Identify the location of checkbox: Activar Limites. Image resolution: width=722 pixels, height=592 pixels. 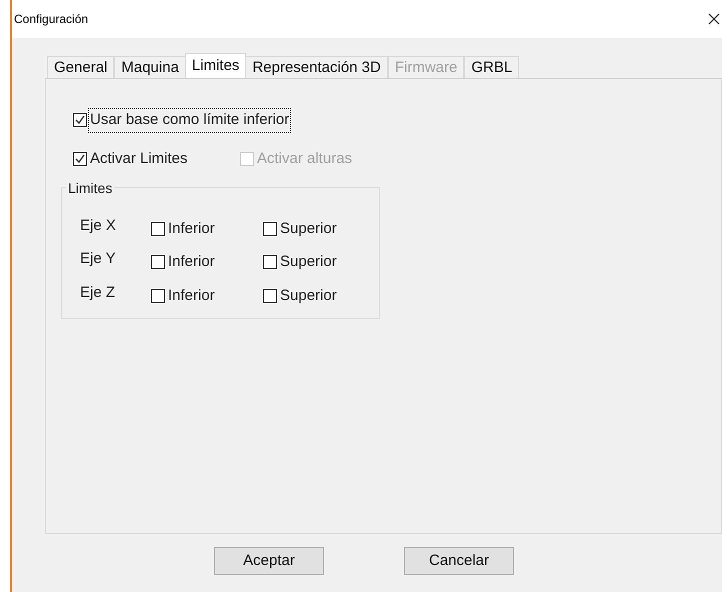
(156, 159).